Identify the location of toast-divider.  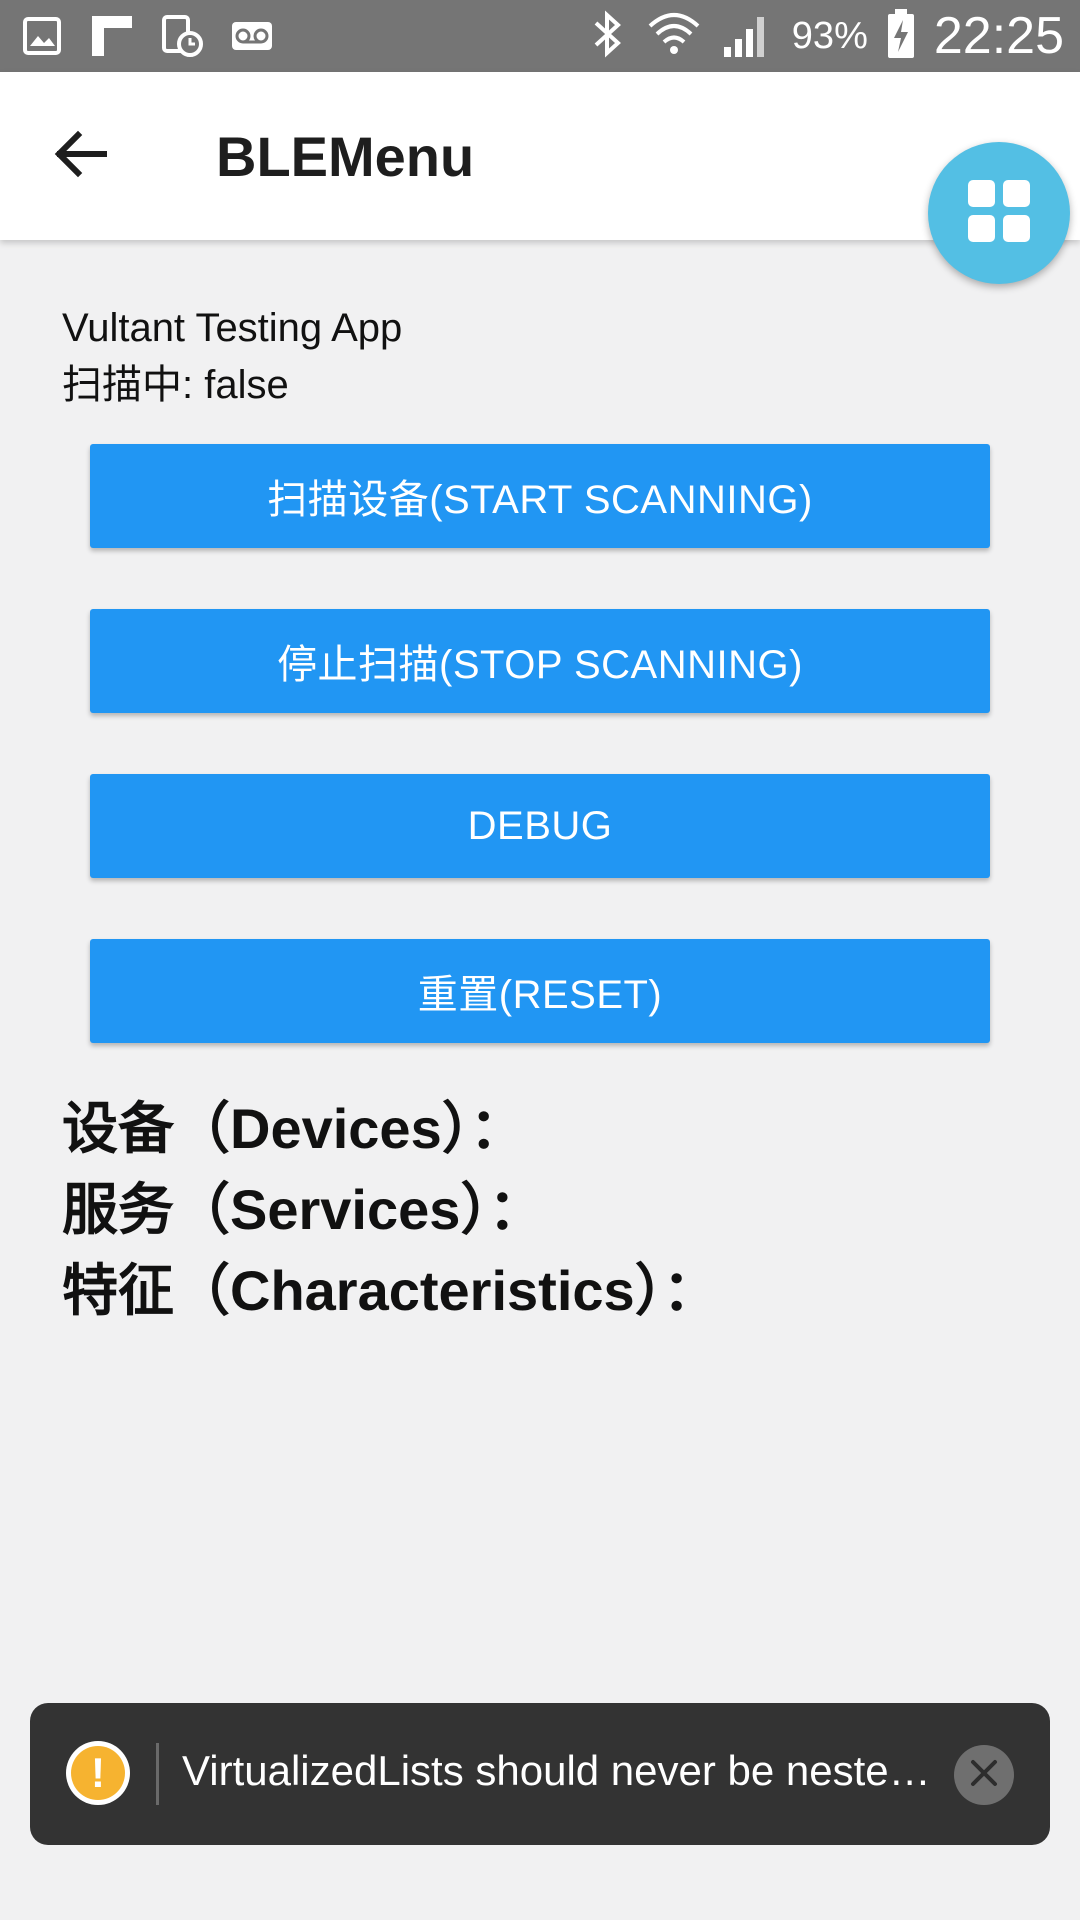
(157, 1774).